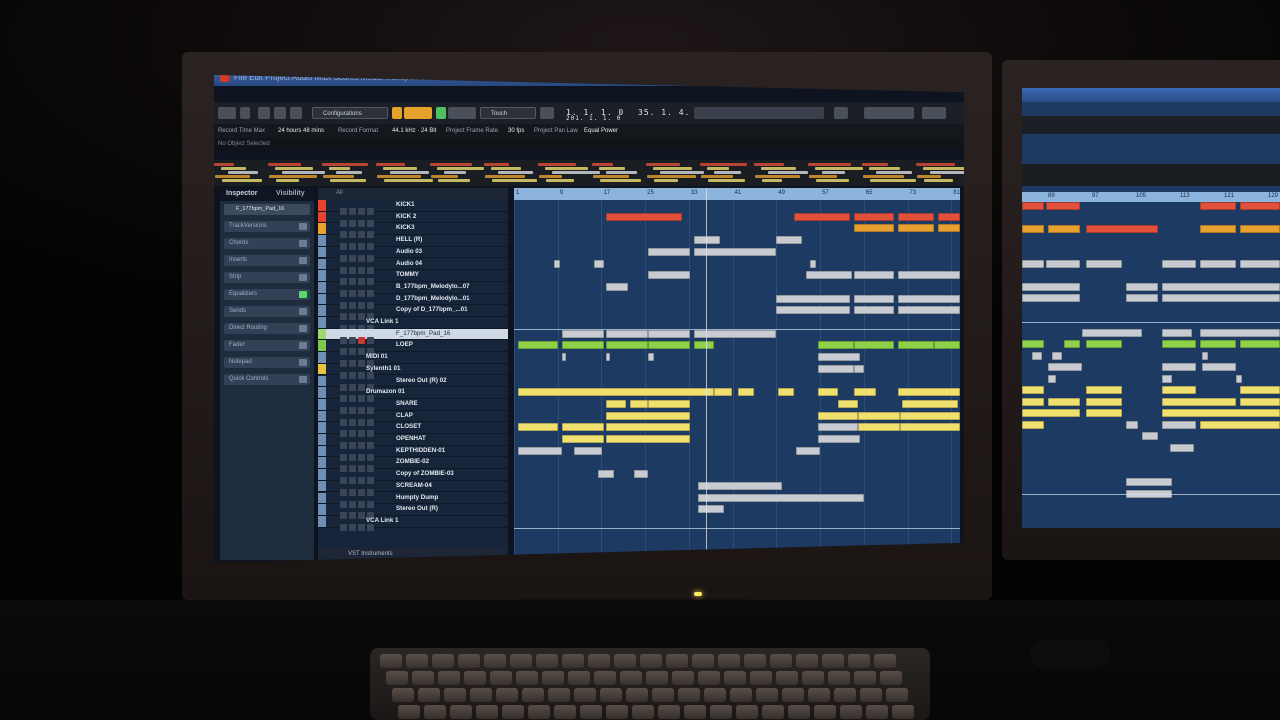  I want to click on solo-icon, so click(352, 527).